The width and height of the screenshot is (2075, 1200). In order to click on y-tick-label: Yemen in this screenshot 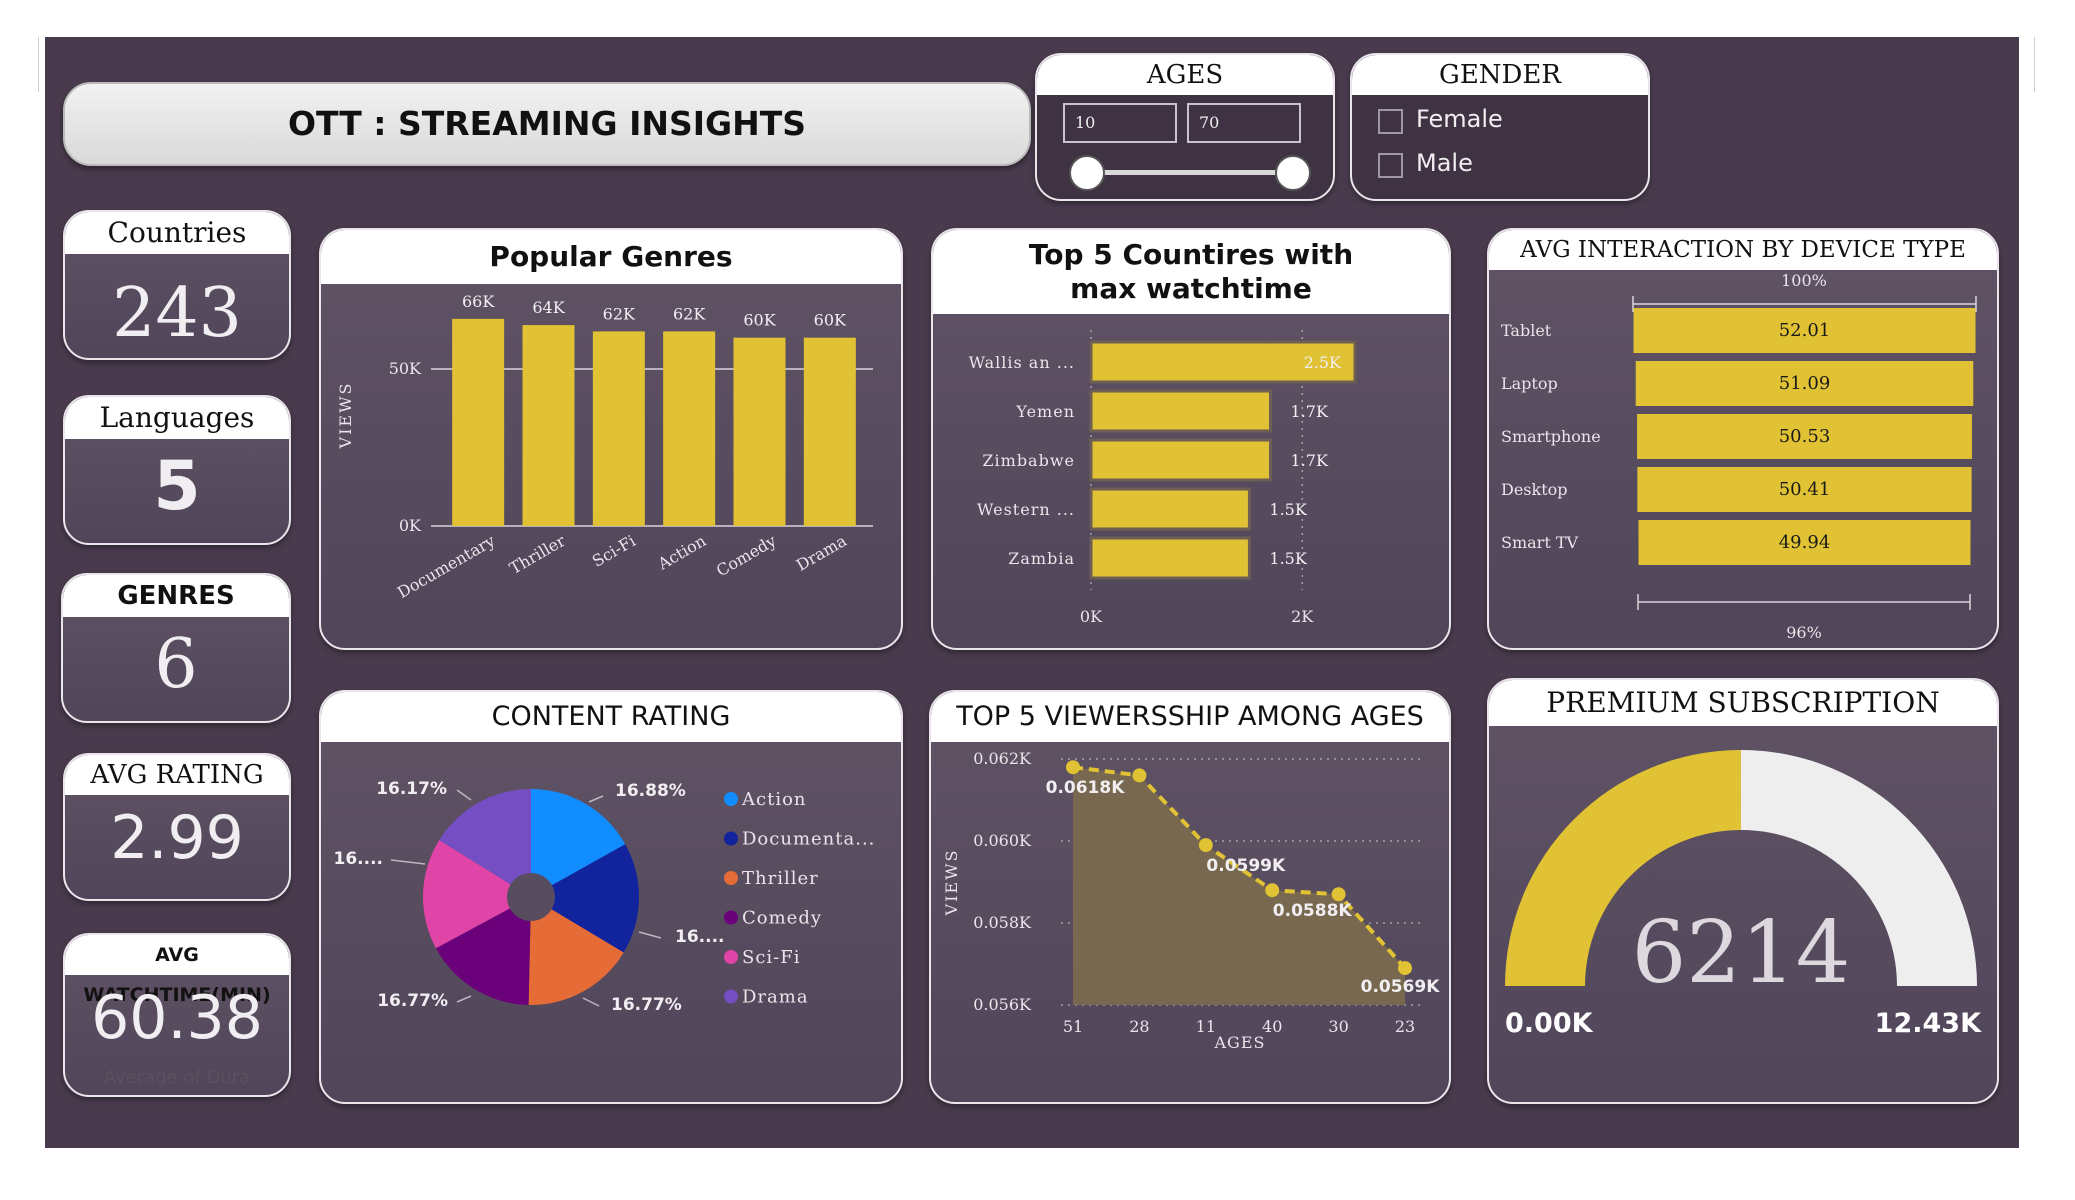, I will do `click(1045, 411)`.